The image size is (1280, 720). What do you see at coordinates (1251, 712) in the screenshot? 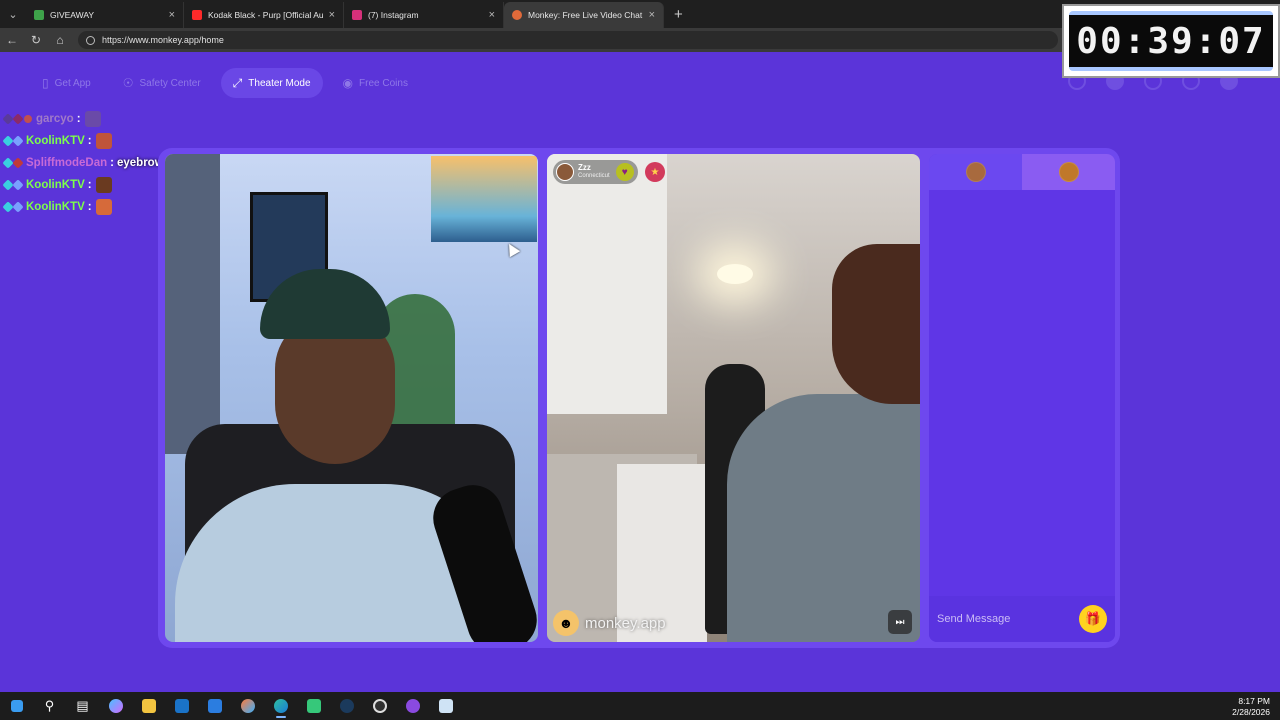
I see `clock-date: 2/28/2026` at bounding box center [1251, 712].